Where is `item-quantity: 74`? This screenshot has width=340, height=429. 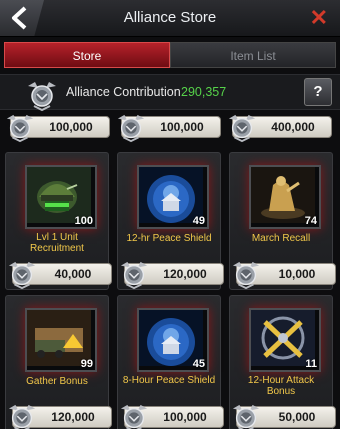 item-quantity: 74 is located at coordinates (310, 221).